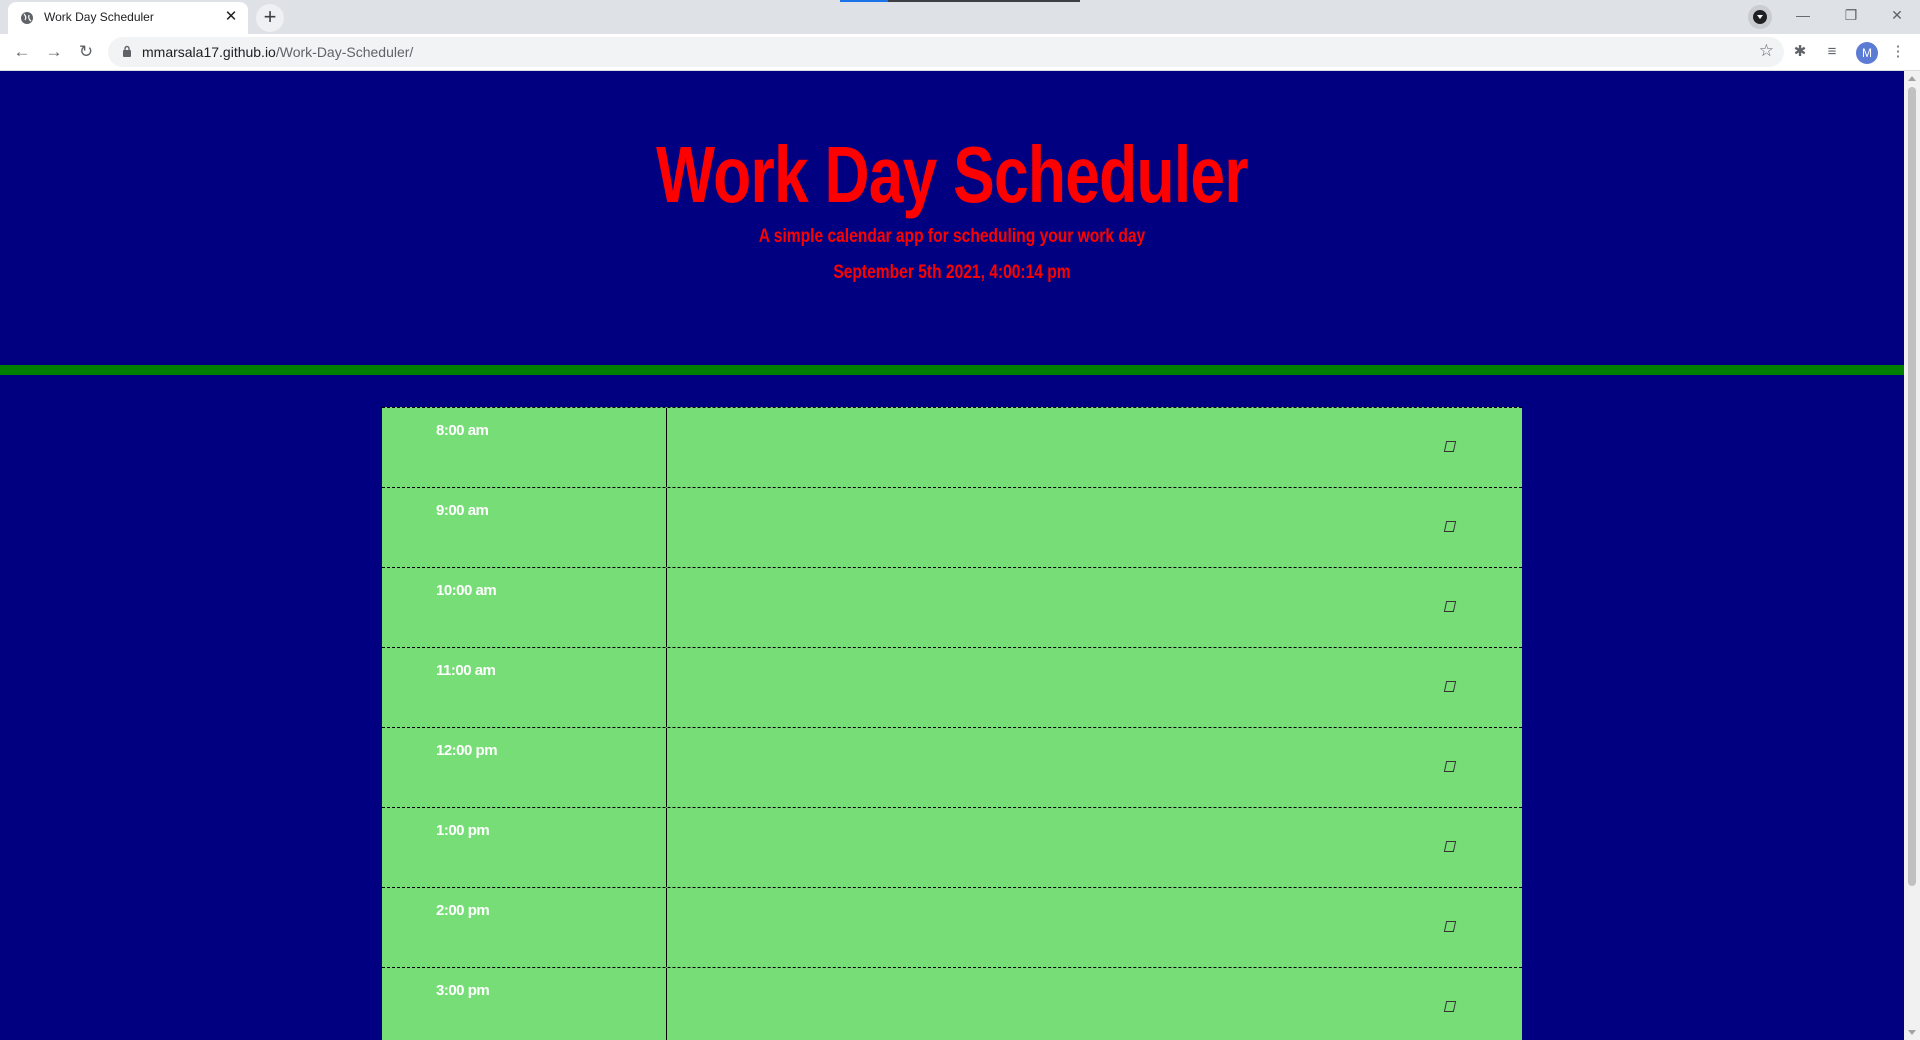 Image resolution: width=1920 pixels, height=1040 pixels. Describe the element at coordinates (463, 910) in the screenshot. I see `hour-label: 2:00 pm` at that location.